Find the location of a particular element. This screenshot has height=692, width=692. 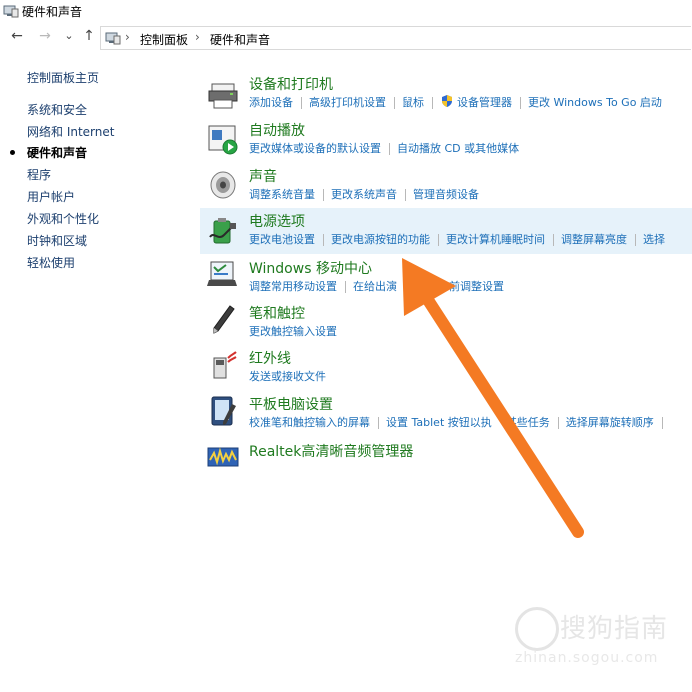

link-manage-audio-devices: 管理音频设备 is located at coordinates (446, 194).